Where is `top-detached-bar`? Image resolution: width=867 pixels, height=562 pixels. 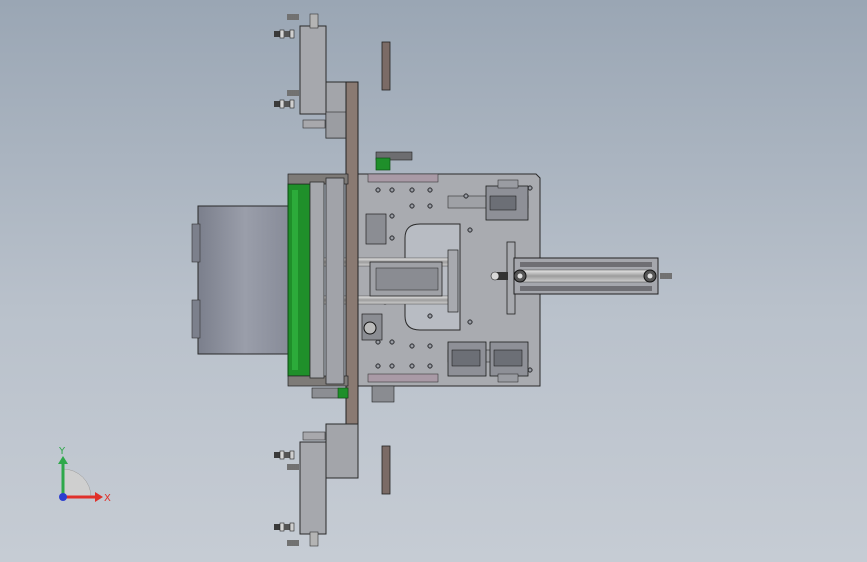
top-detached-bar is located at coordinates (386, 66).